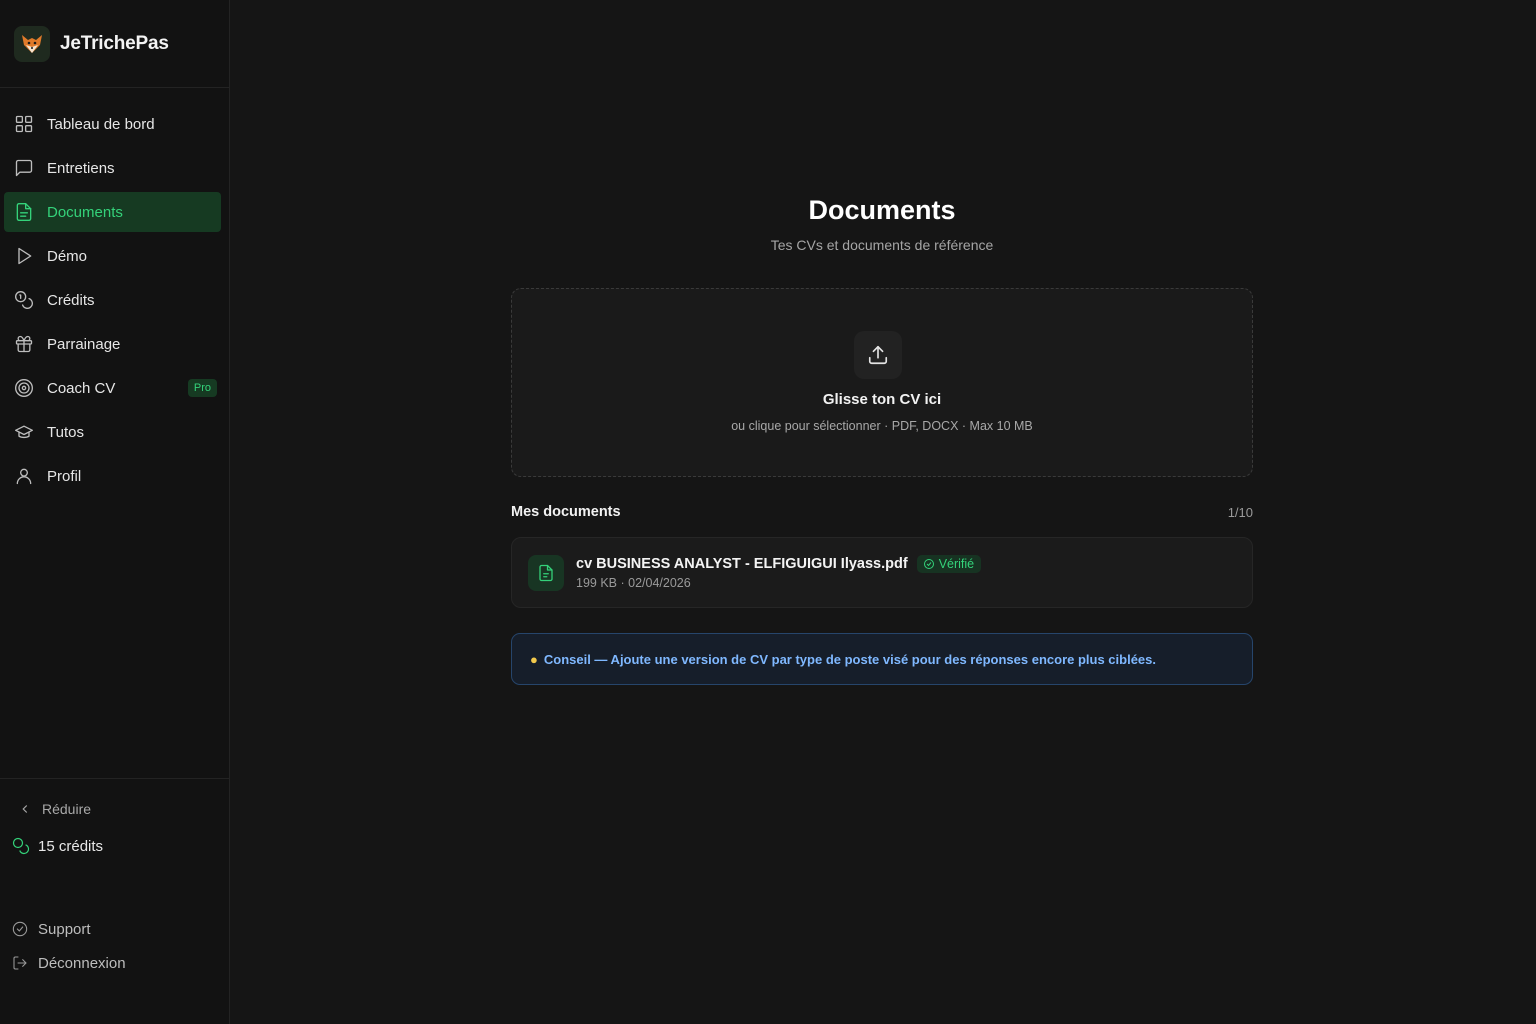 Image resolution: width=1536 pixels, height=1024 pixels. What do you see at coordinates (71, 846) in the screenshot?
I see `credits-label: 15 crédits` at bounding box center [71, 846].